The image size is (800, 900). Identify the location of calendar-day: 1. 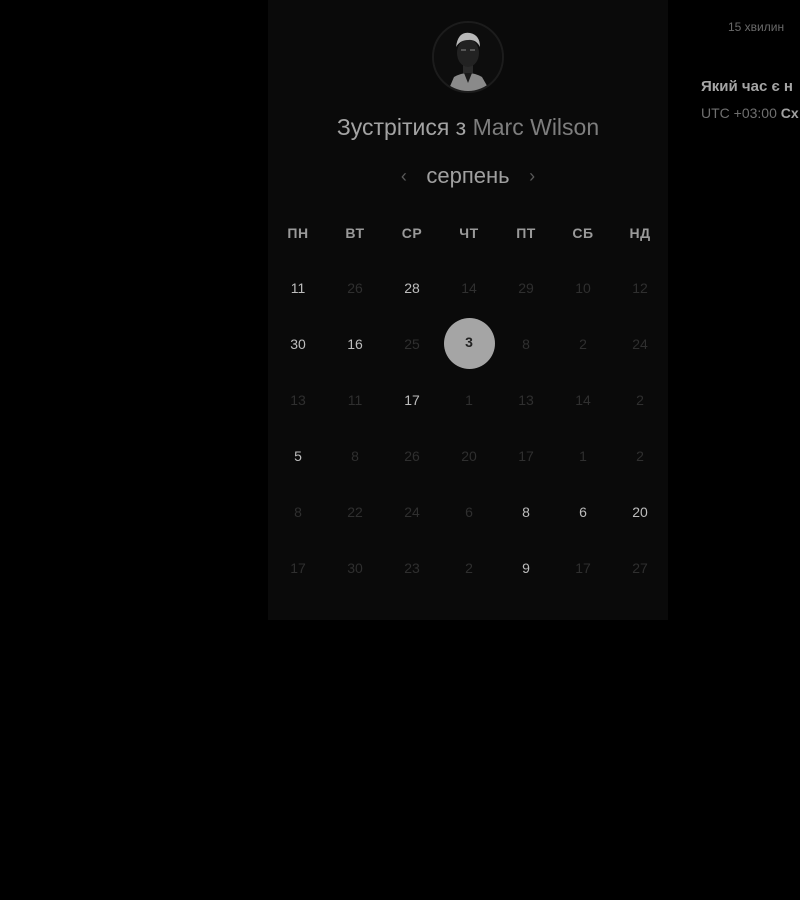
(583, 456).